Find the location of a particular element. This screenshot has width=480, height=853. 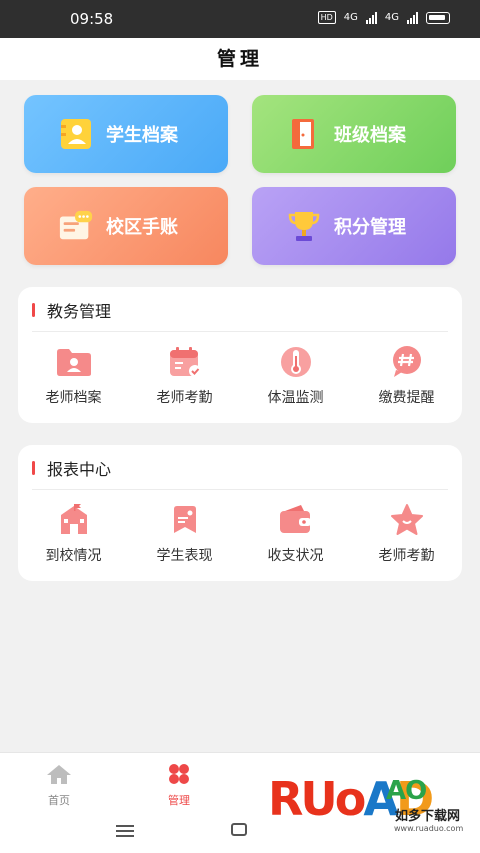

nav-manage-label: 管理 is located at coordinates (179, 800).